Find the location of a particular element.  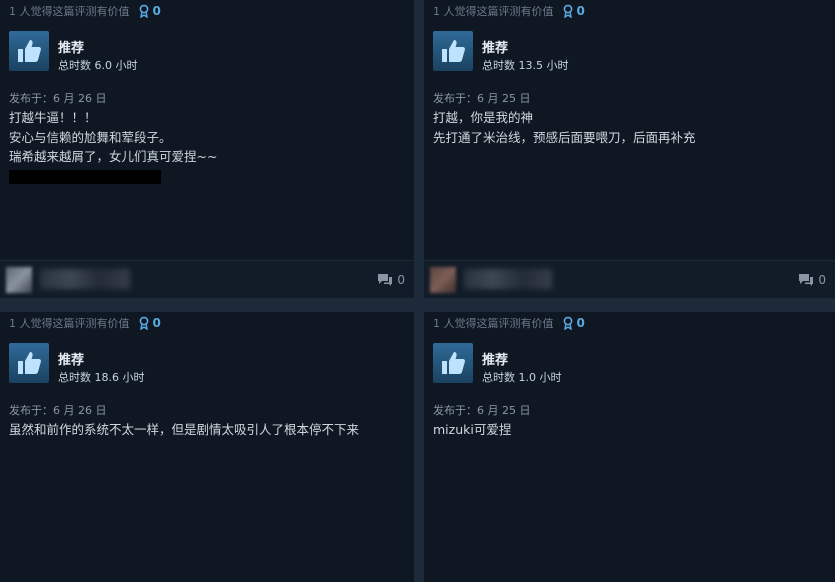

playtime: 总时数 18.6 小时 is located at coordinates (101, 377).